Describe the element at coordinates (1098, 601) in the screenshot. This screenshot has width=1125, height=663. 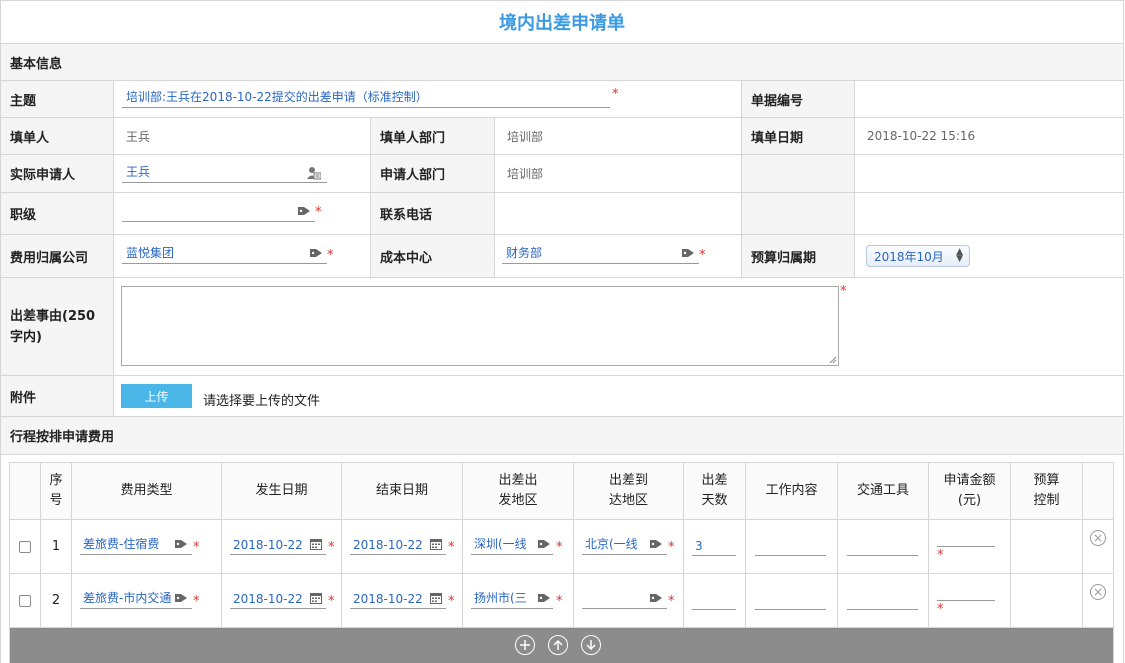
I see `actions-cell: ×` at that location.